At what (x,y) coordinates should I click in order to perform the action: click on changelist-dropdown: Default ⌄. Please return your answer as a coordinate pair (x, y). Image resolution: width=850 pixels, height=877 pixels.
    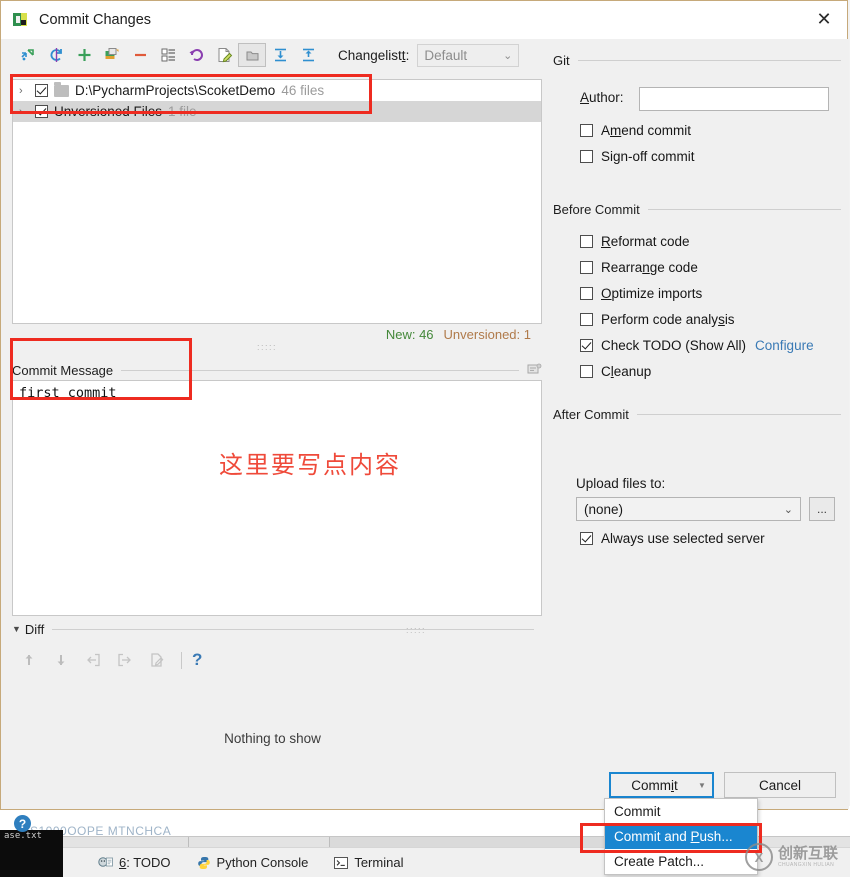
    Looking at the image, I should click on (468, 55).